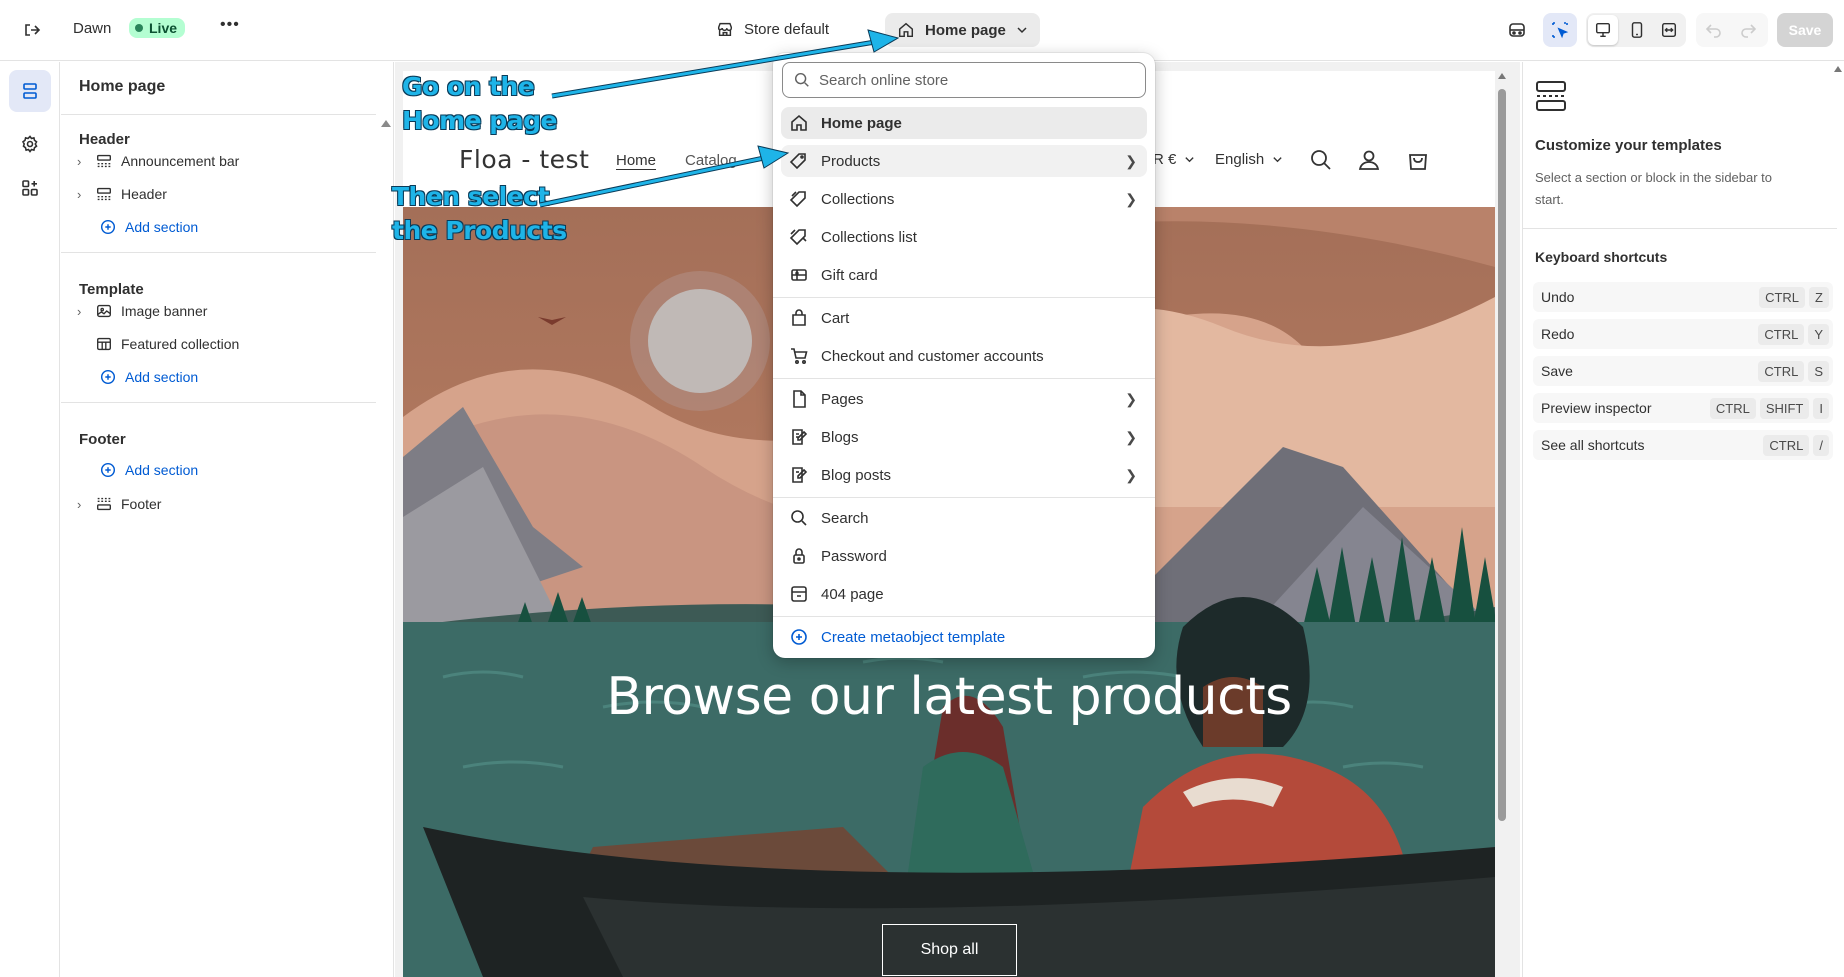 This screenshot has height=977, width=1844. Describe the element at coordinates (664, 176) in the screenshot. I see `arrow-to-products` at that location.